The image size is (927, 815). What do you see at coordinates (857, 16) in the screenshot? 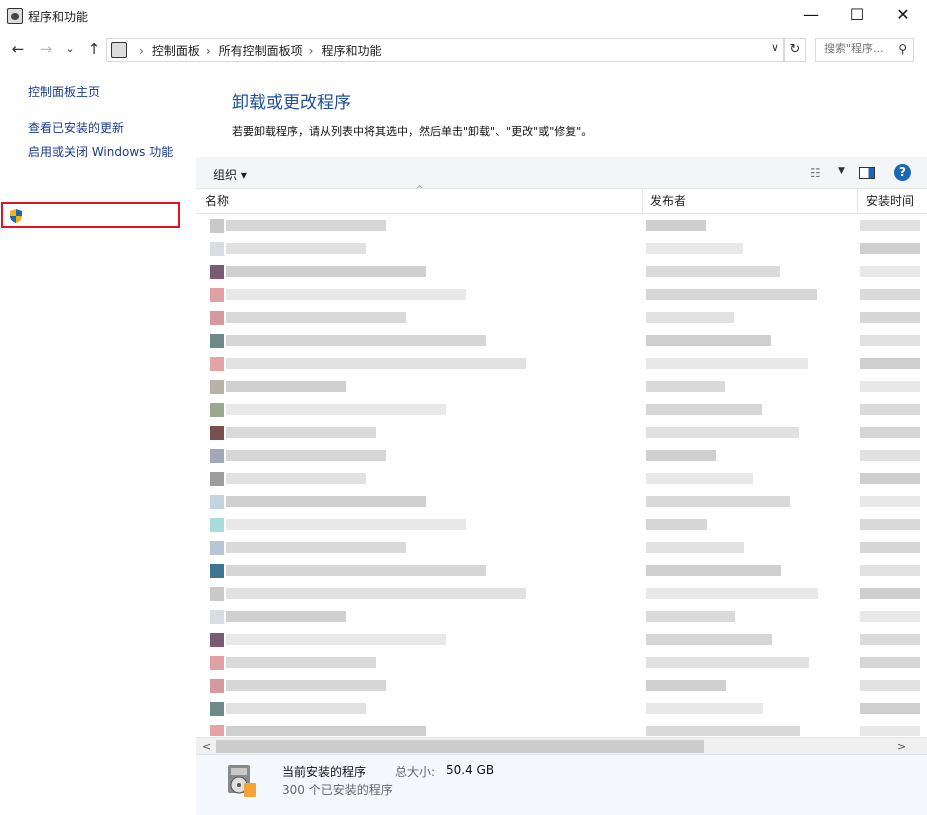
I see `maximize-button: ☐` at bounding box center [857, 16].